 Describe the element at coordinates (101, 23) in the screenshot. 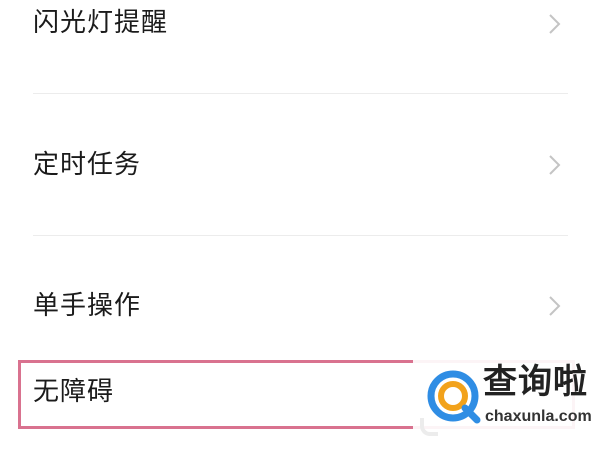

I see `settings-item-label: 闪光灯提醒` at that location.